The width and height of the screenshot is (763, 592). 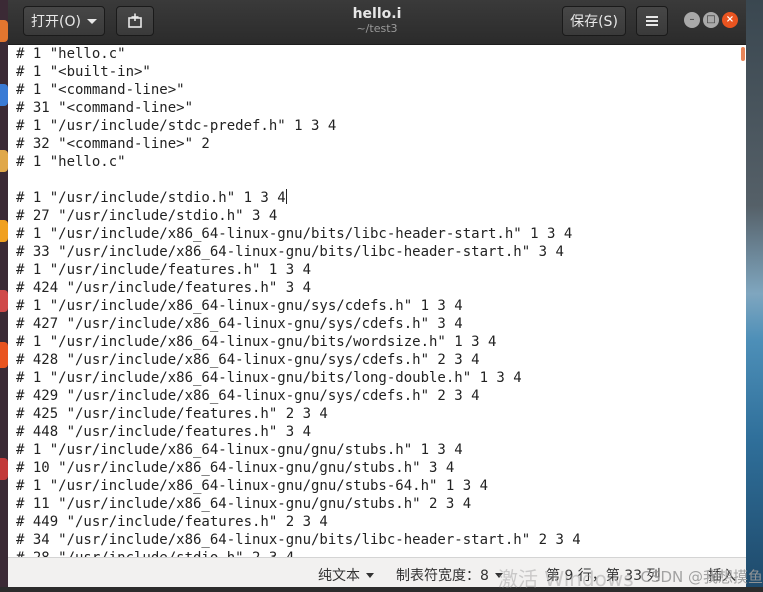 What do you see at coordinates (339, 576) in the screenshot?
I see `syntax-label: 纯文本` at bounding box center [339, 576].